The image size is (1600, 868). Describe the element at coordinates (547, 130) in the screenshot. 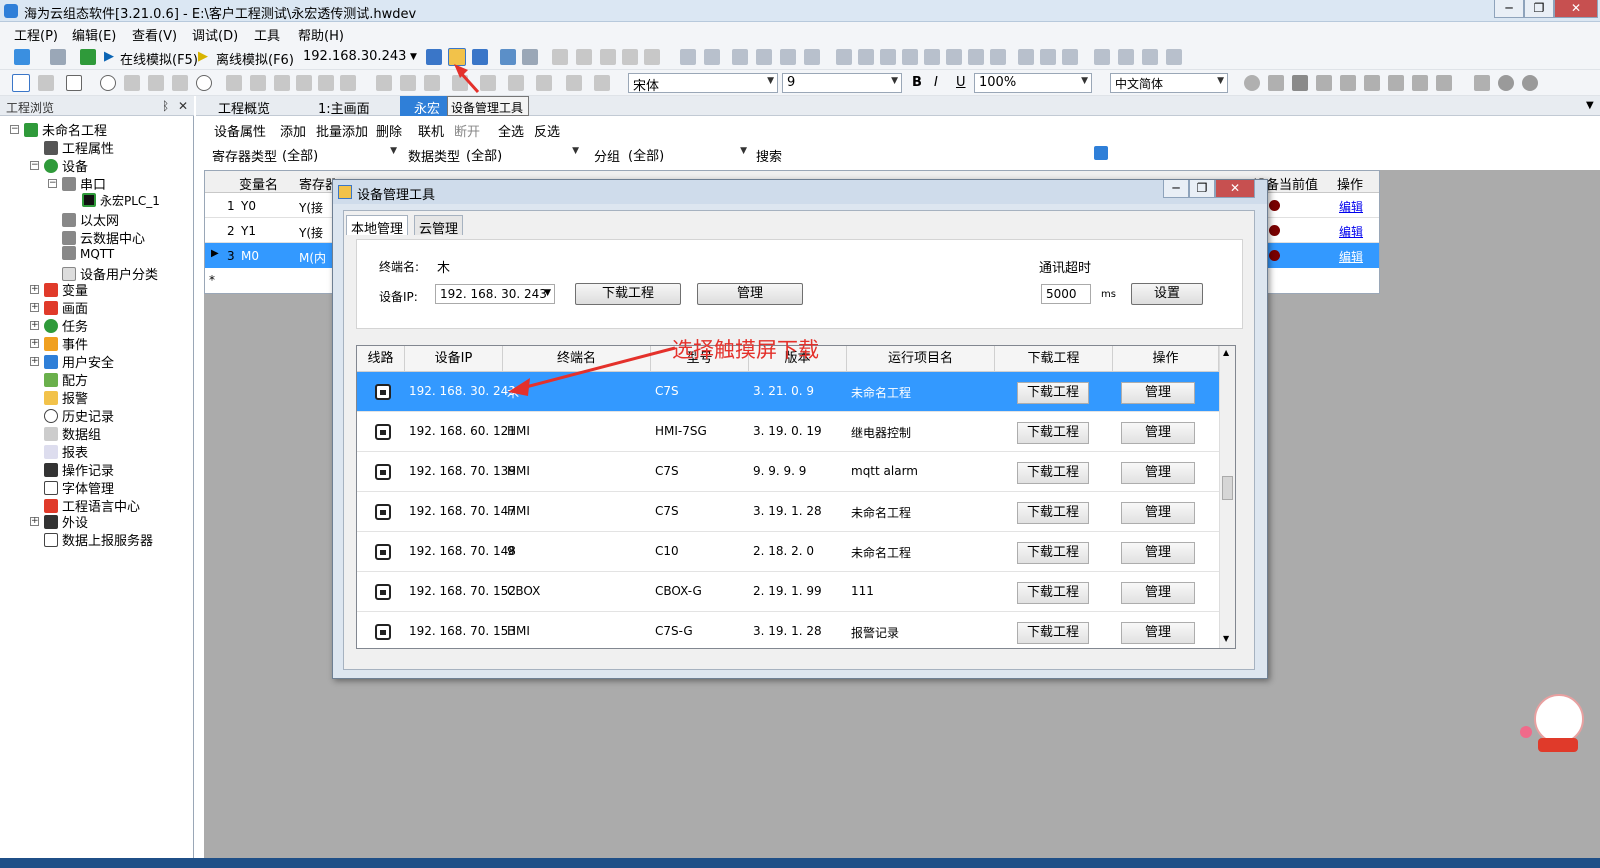

I see `invert-selection-button: 反选` at that location.